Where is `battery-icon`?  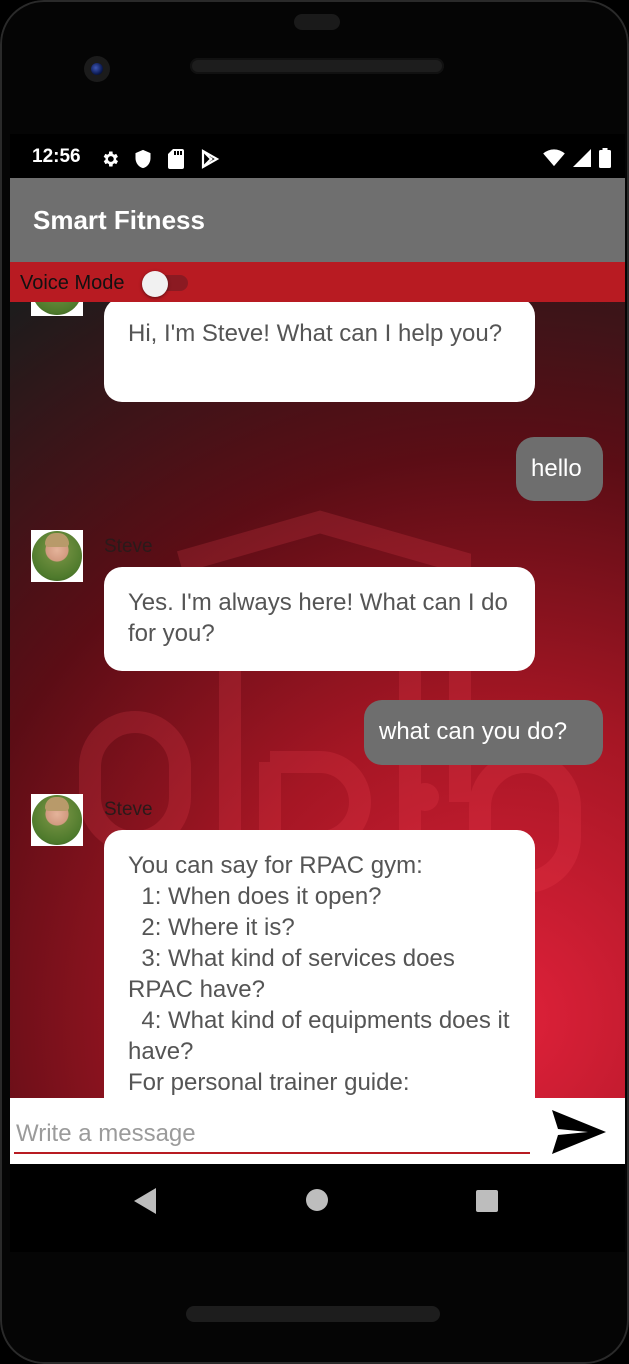
battery-icon is located at coordinates (605, 158).